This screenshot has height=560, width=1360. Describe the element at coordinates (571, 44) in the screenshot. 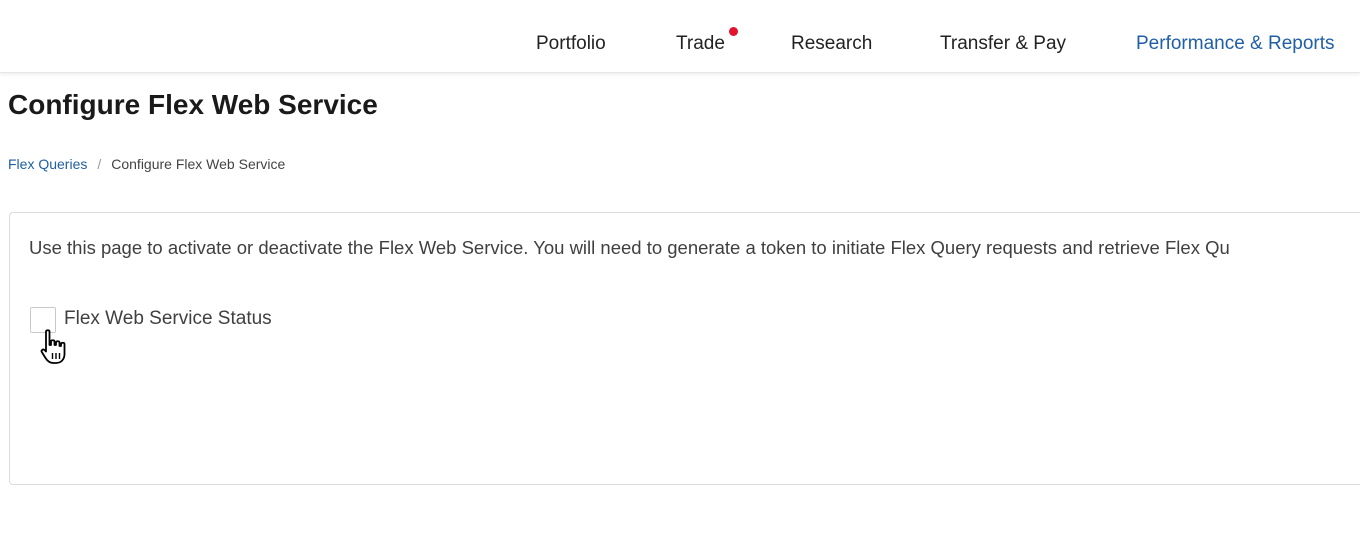

I see `nav-item-portfolio: Portfolio` at that location.